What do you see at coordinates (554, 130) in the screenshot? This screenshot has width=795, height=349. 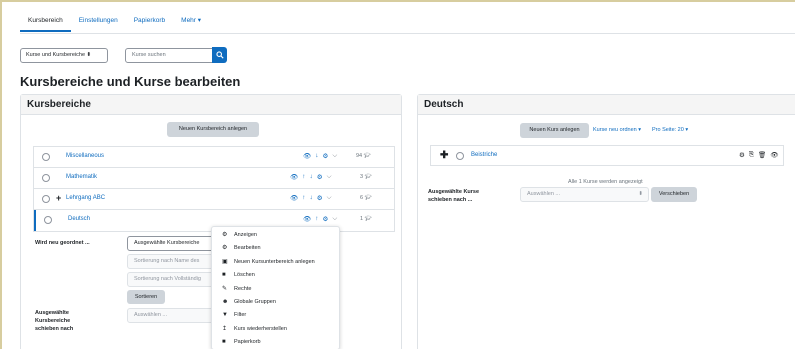 I see `new-course-button: Neuen Kurs anlegen` at bounding box center [554, 130].